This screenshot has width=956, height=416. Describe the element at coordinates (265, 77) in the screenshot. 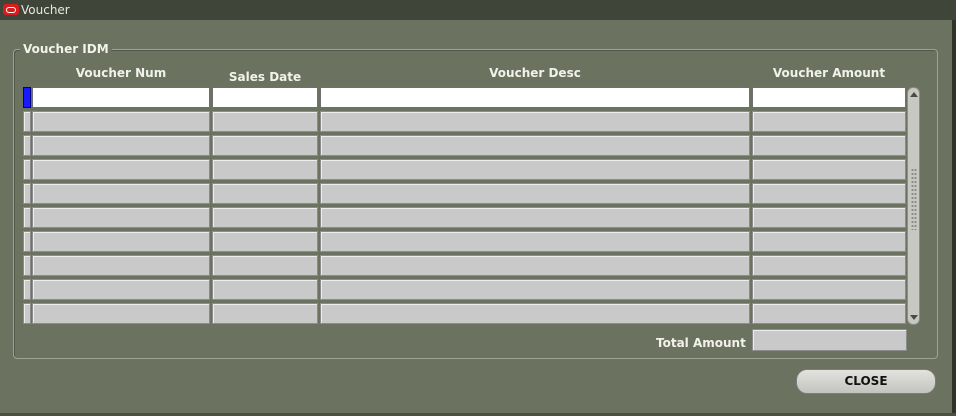

I see `column-header-sales-date: Sales Date` at that location.